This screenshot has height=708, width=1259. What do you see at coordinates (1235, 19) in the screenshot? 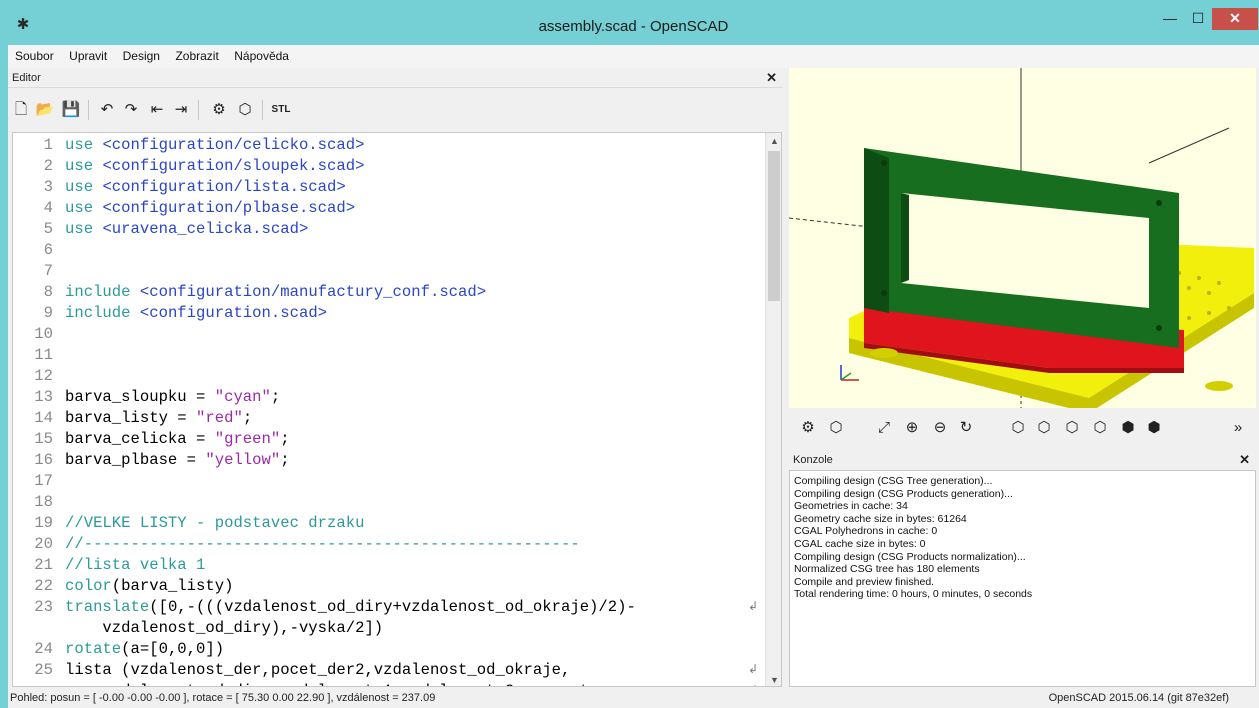
I see `close-button: ✕` at bounding box center [1235, 19].